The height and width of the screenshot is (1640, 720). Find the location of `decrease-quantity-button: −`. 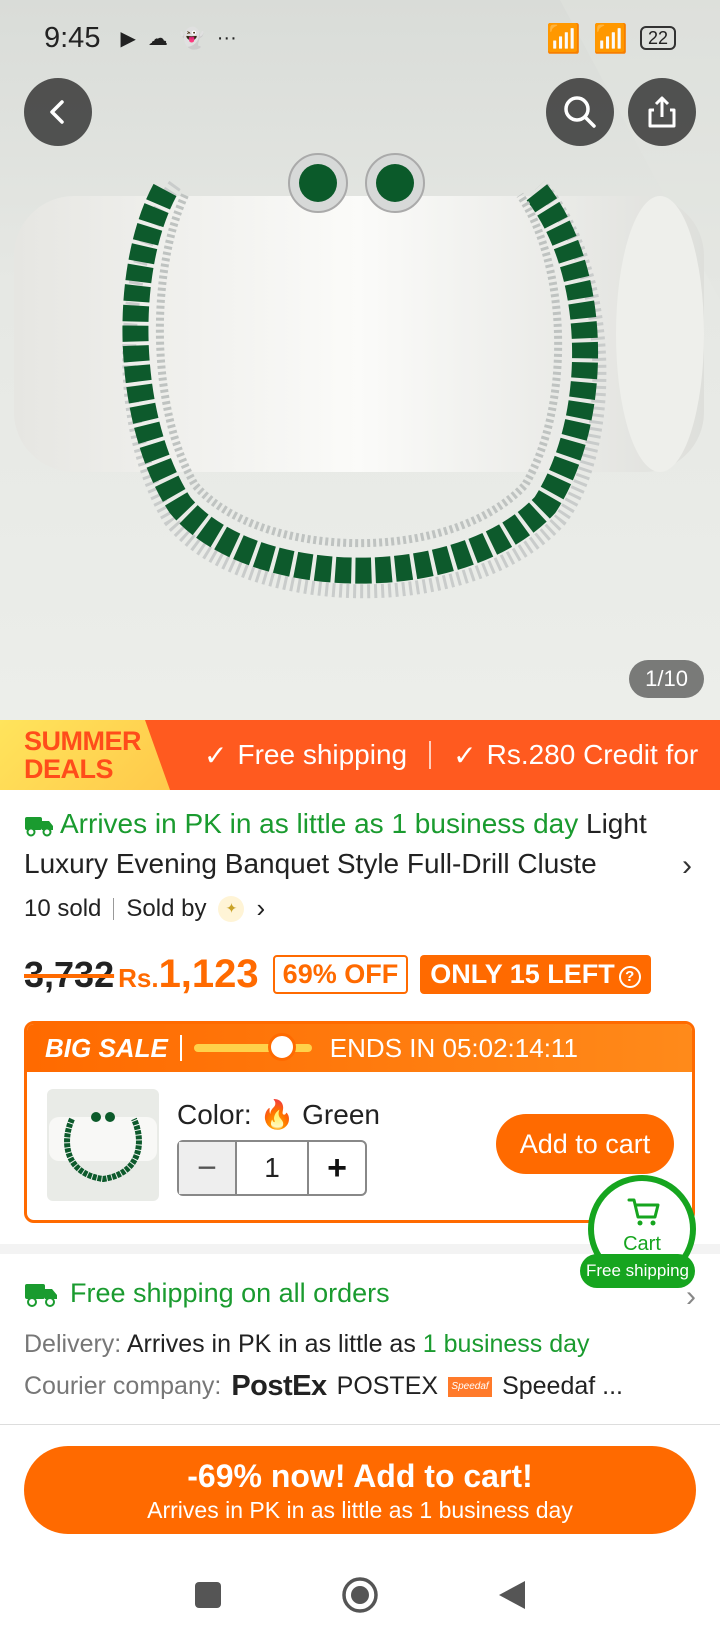

decrease-quantity-button: − is located at coordinates (207, 1168).